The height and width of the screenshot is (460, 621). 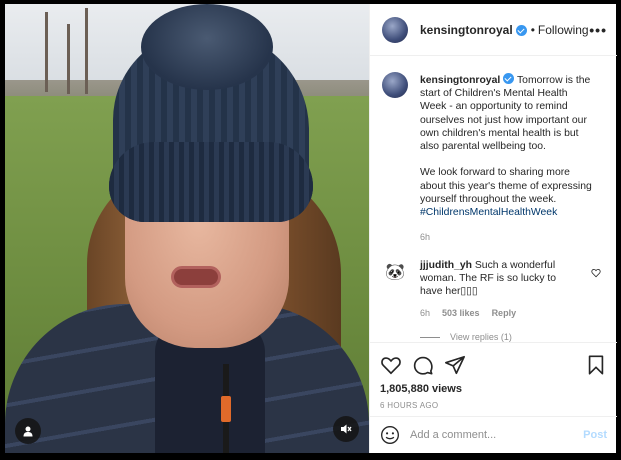 I want to click on video-hat-brim, so click(x=211, y=182).